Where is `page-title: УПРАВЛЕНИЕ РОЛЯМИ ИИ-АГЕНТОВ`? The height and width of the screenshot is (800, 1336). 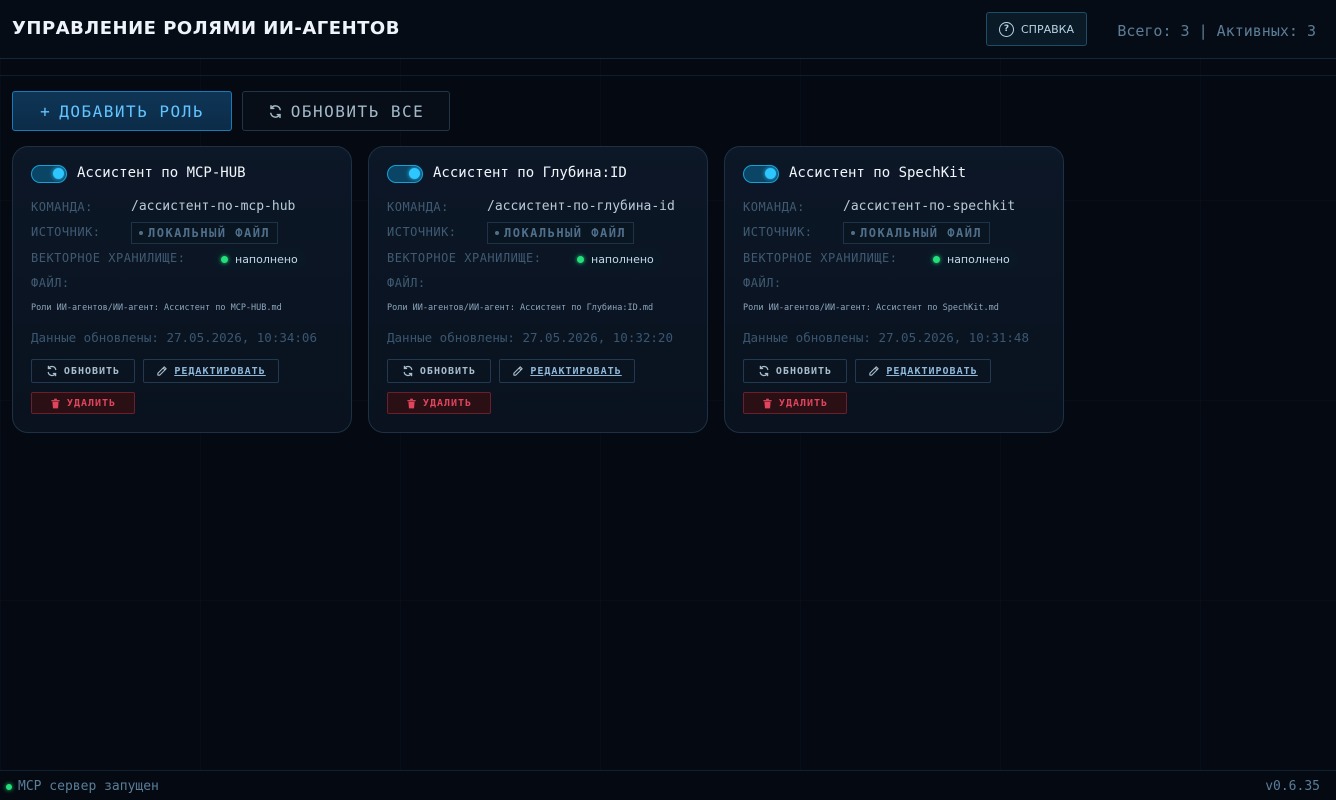 page-title: УПРАВЛЕНИЕ РОЛЯМИ ИИ-АГЕНТОВ is located at coordinates (206, 28).